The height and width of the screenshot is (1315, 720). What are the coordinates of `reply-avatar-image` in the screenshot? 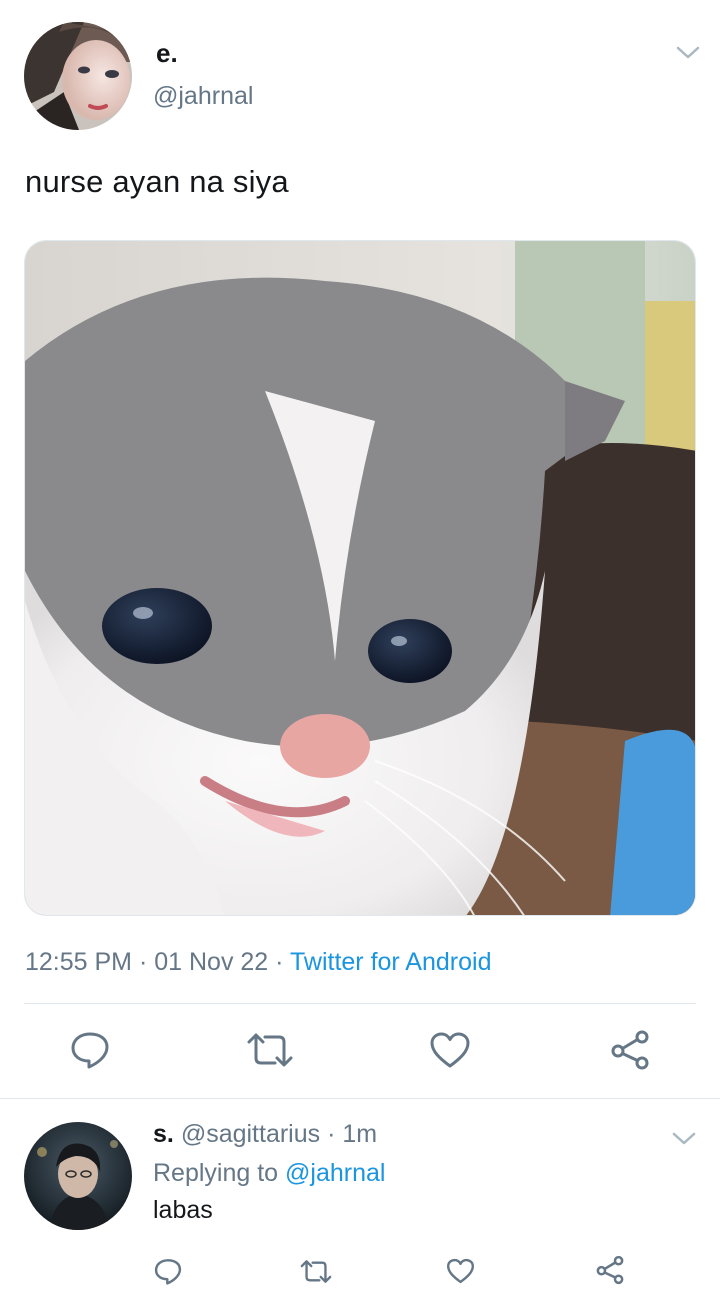 It's located at (78, 1176).